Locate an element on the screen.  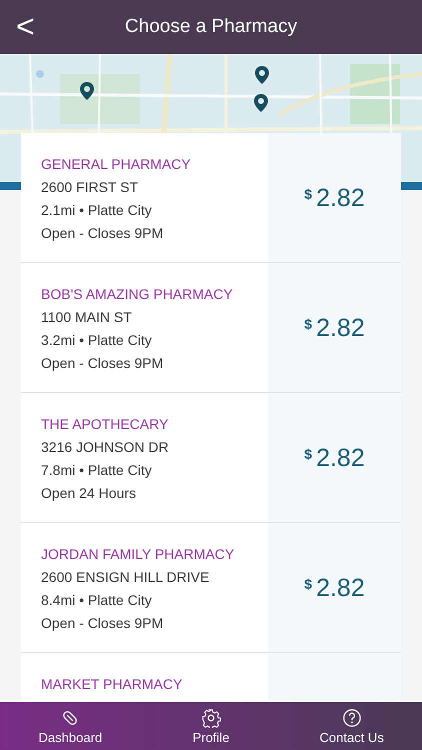
pharmacy-name: GENERAL PHARMACY is located at coordinates (116, 164).